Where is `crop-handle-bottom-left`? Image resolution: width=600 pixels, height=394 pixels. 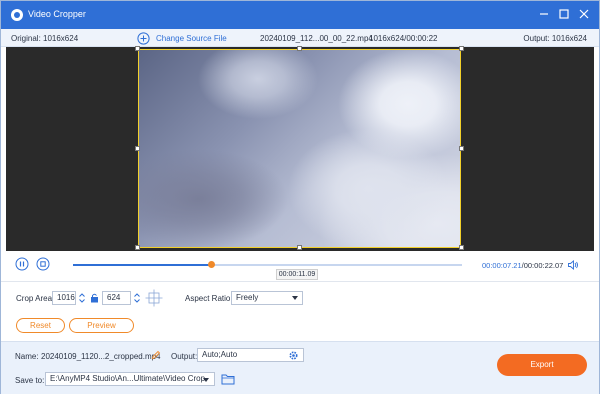 crop-handle-bottom-left is located at coordinates (137, 247).